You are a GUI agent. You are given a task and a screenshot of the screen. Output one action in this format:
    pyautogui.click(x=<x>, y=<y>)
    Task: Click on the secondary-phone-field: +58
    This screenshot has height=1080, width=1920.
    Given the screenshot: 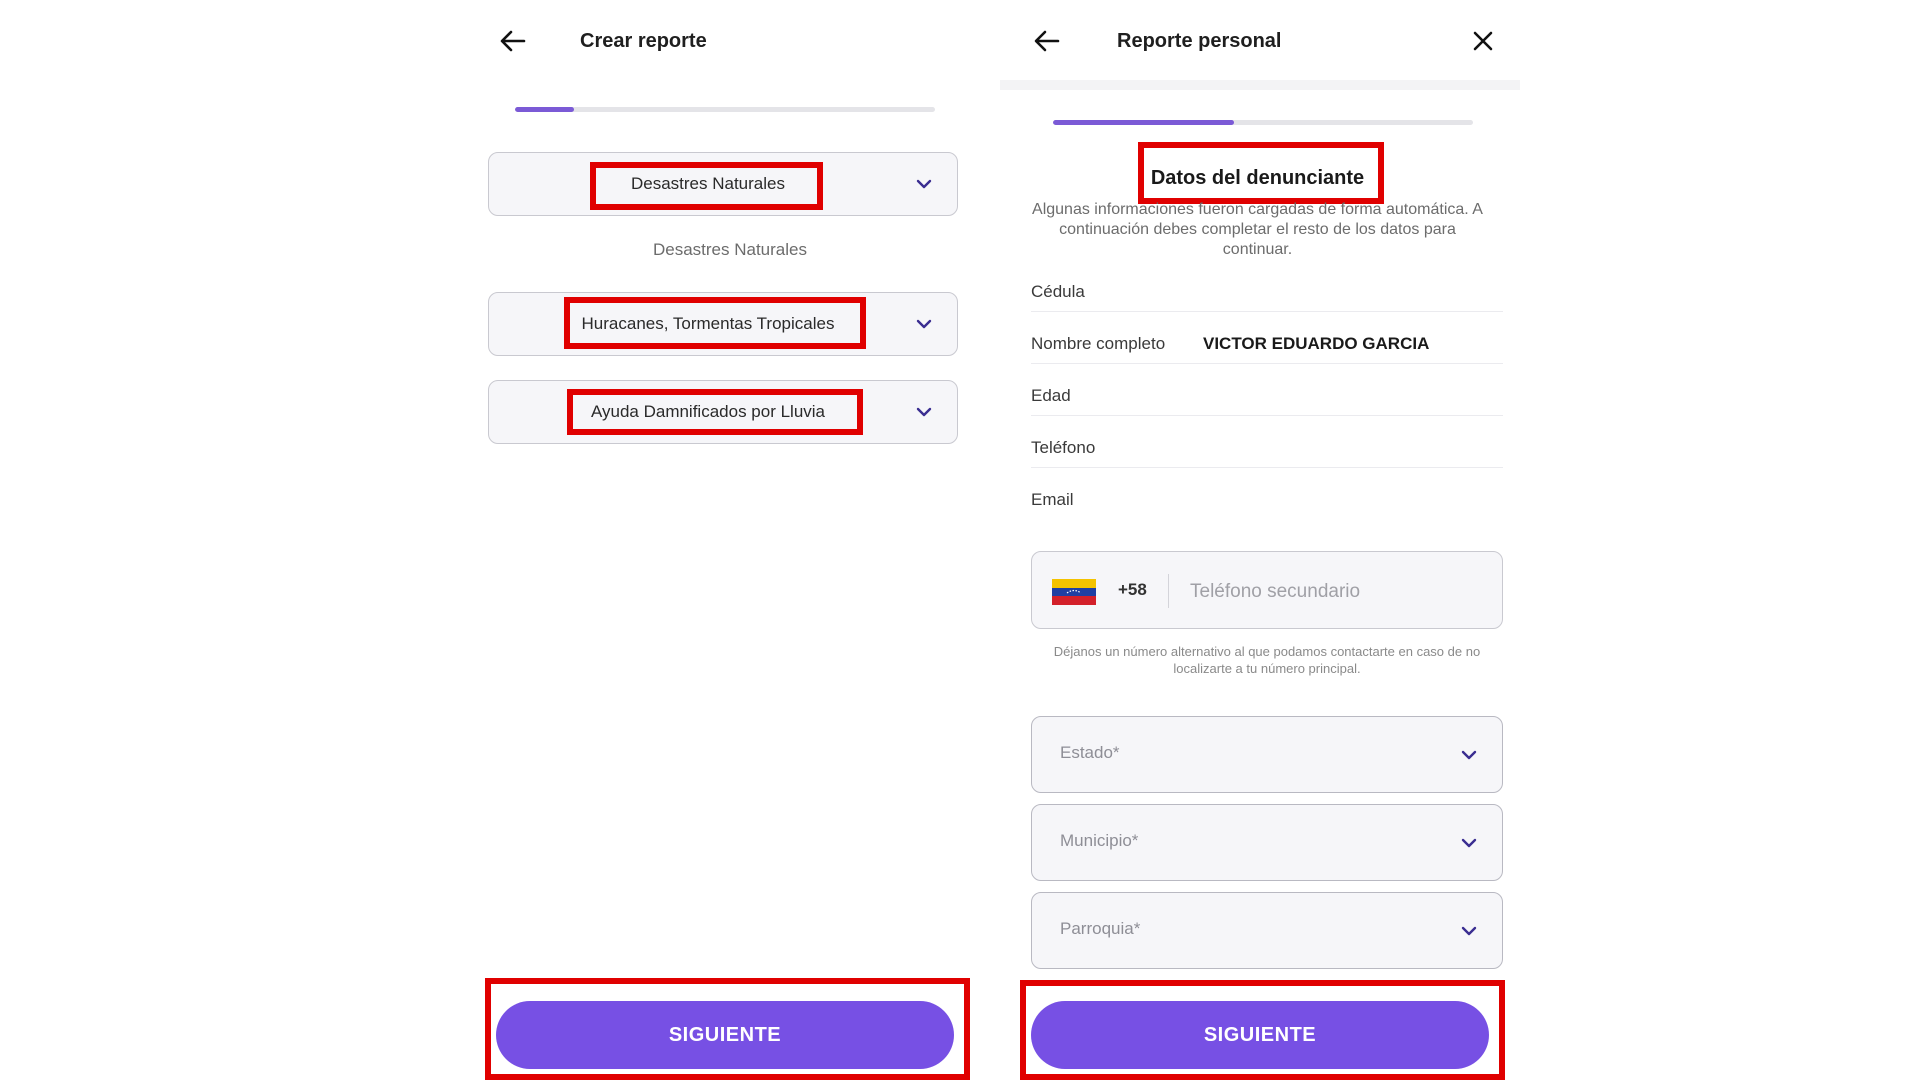 What is the action you would take?
    pyautogui.click(x=1267, y=590)
    